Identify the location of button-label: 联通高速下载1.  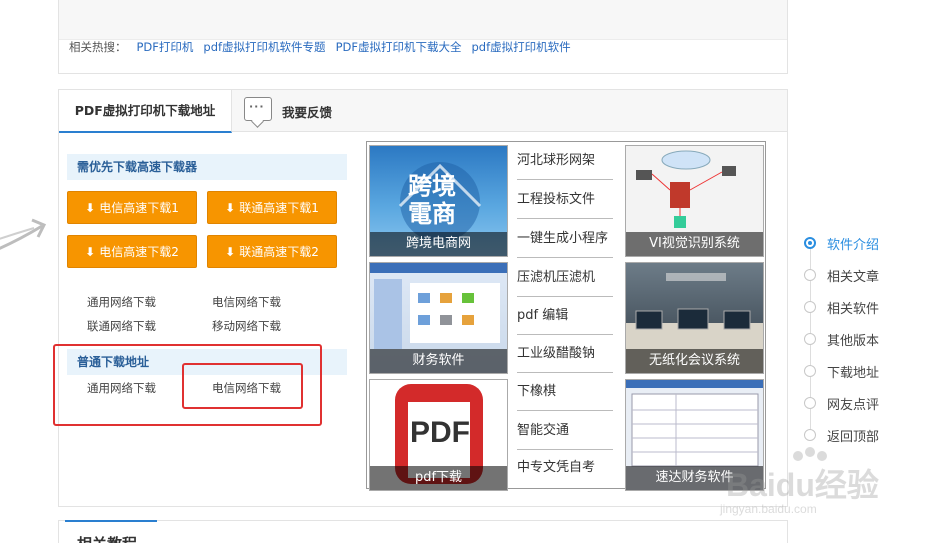
(279, 208).